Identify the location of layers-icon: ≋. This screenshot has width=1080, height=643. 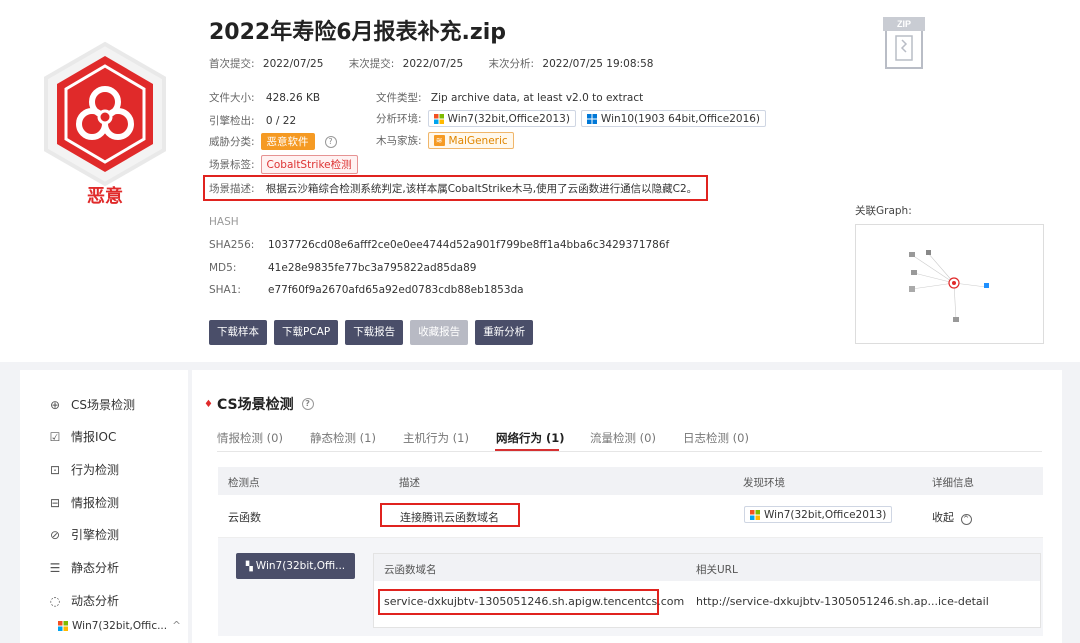
(439, 140).